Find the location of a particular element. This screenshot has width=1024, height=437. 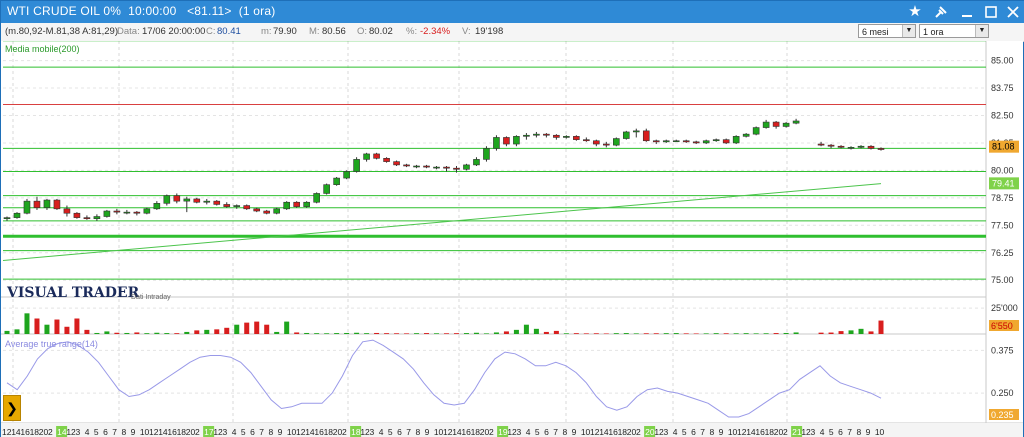

ma-value-label: 79.41 is located at coordinates (1003, 183).